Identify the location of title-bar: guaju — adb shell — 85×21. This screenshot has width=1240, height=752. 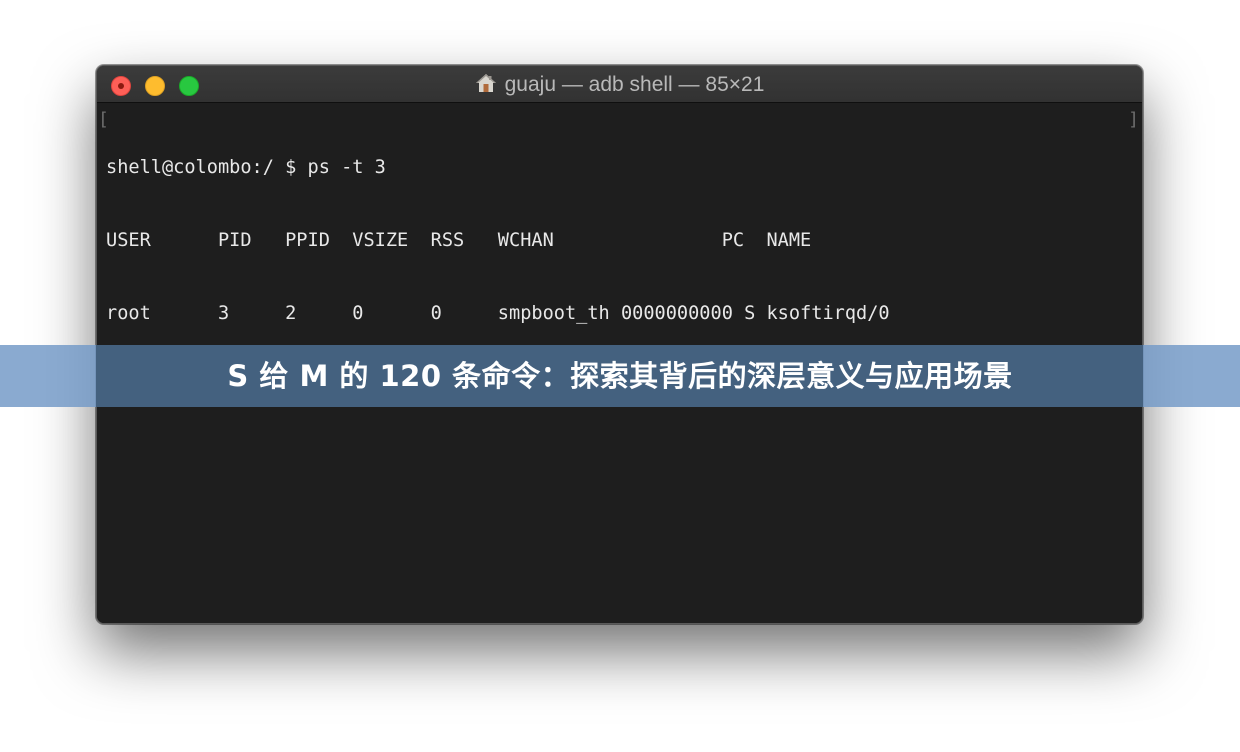
(619, 84).